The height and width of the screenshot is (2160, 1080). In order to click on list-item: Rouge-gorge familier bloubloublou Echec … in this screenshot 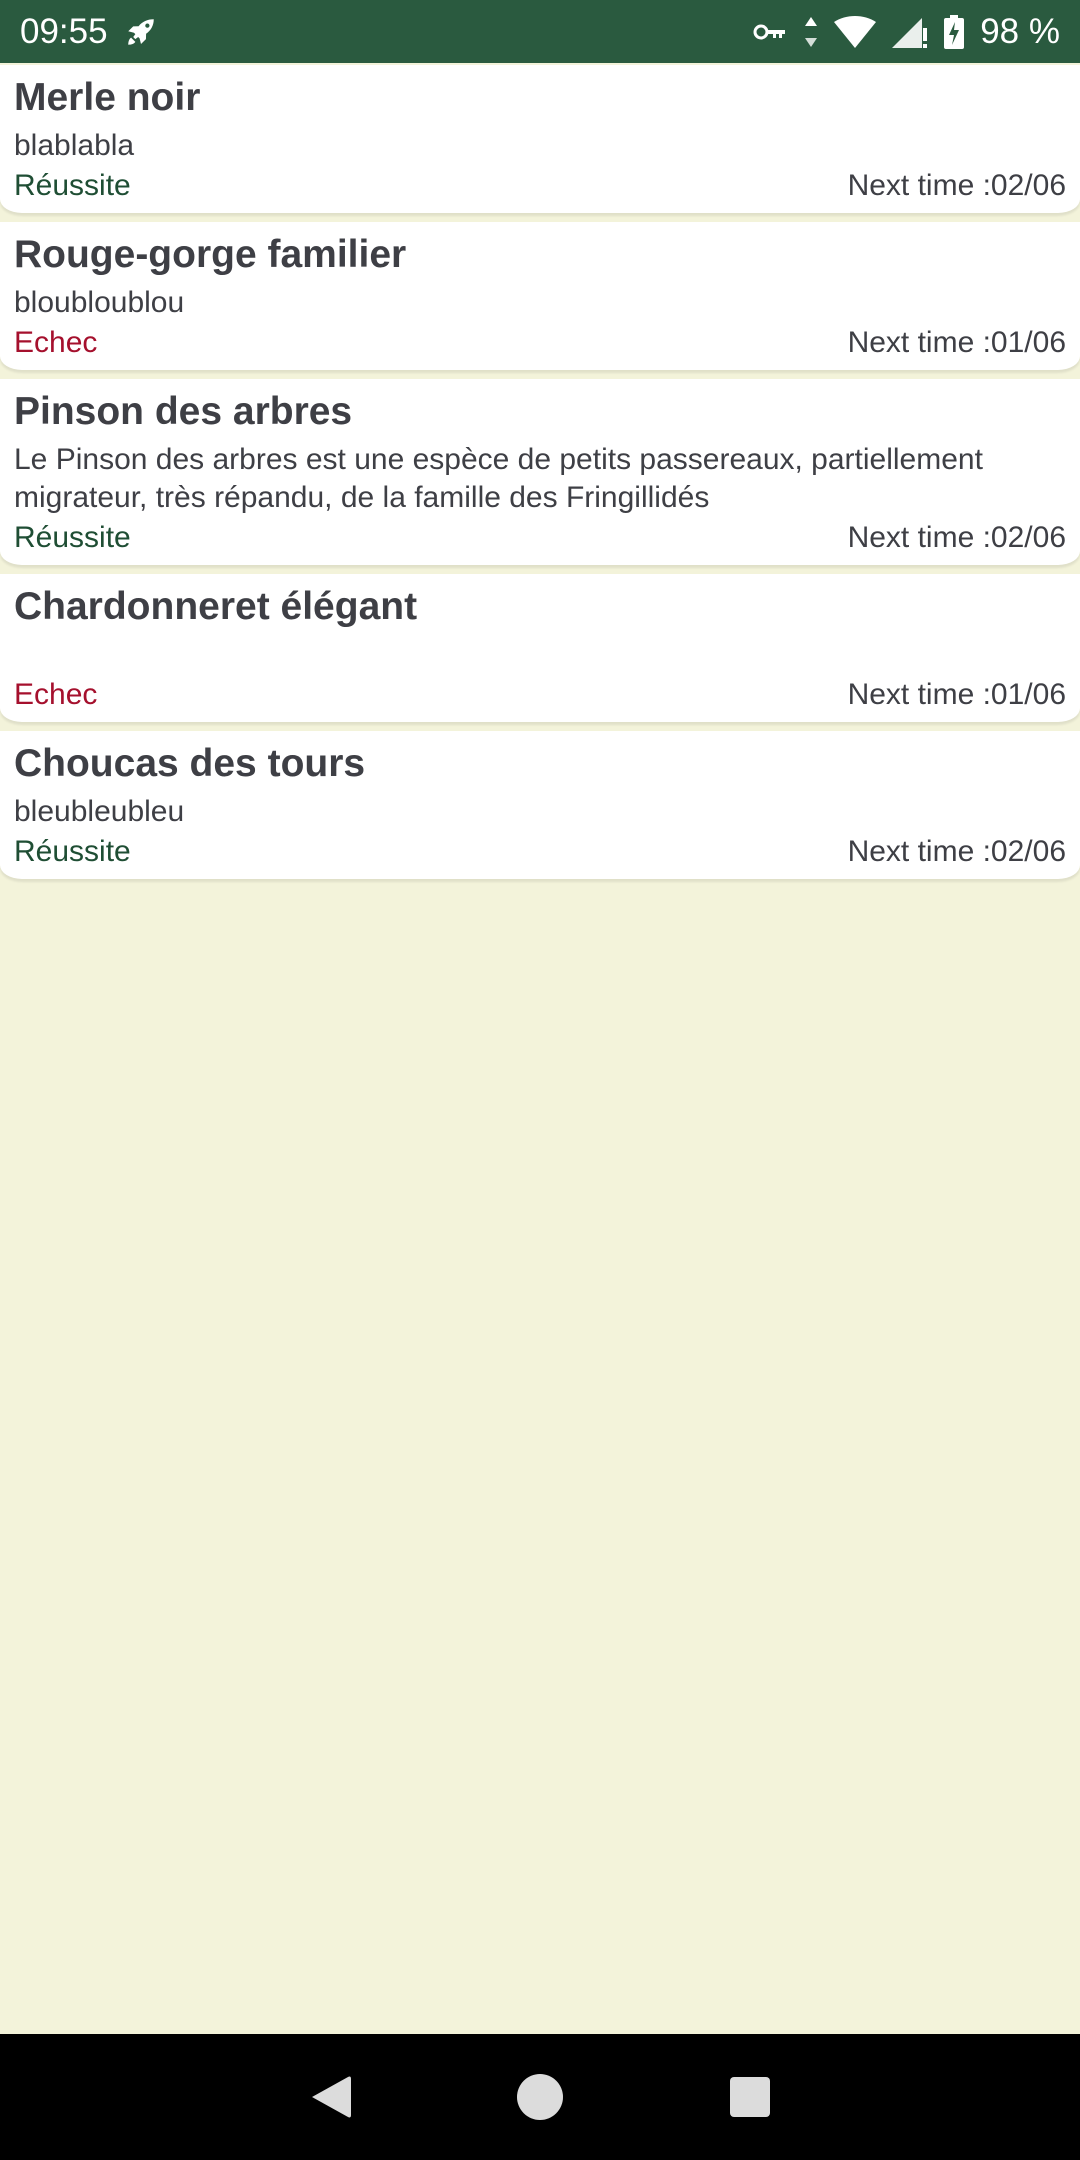, I will do `click(540, 296)`.